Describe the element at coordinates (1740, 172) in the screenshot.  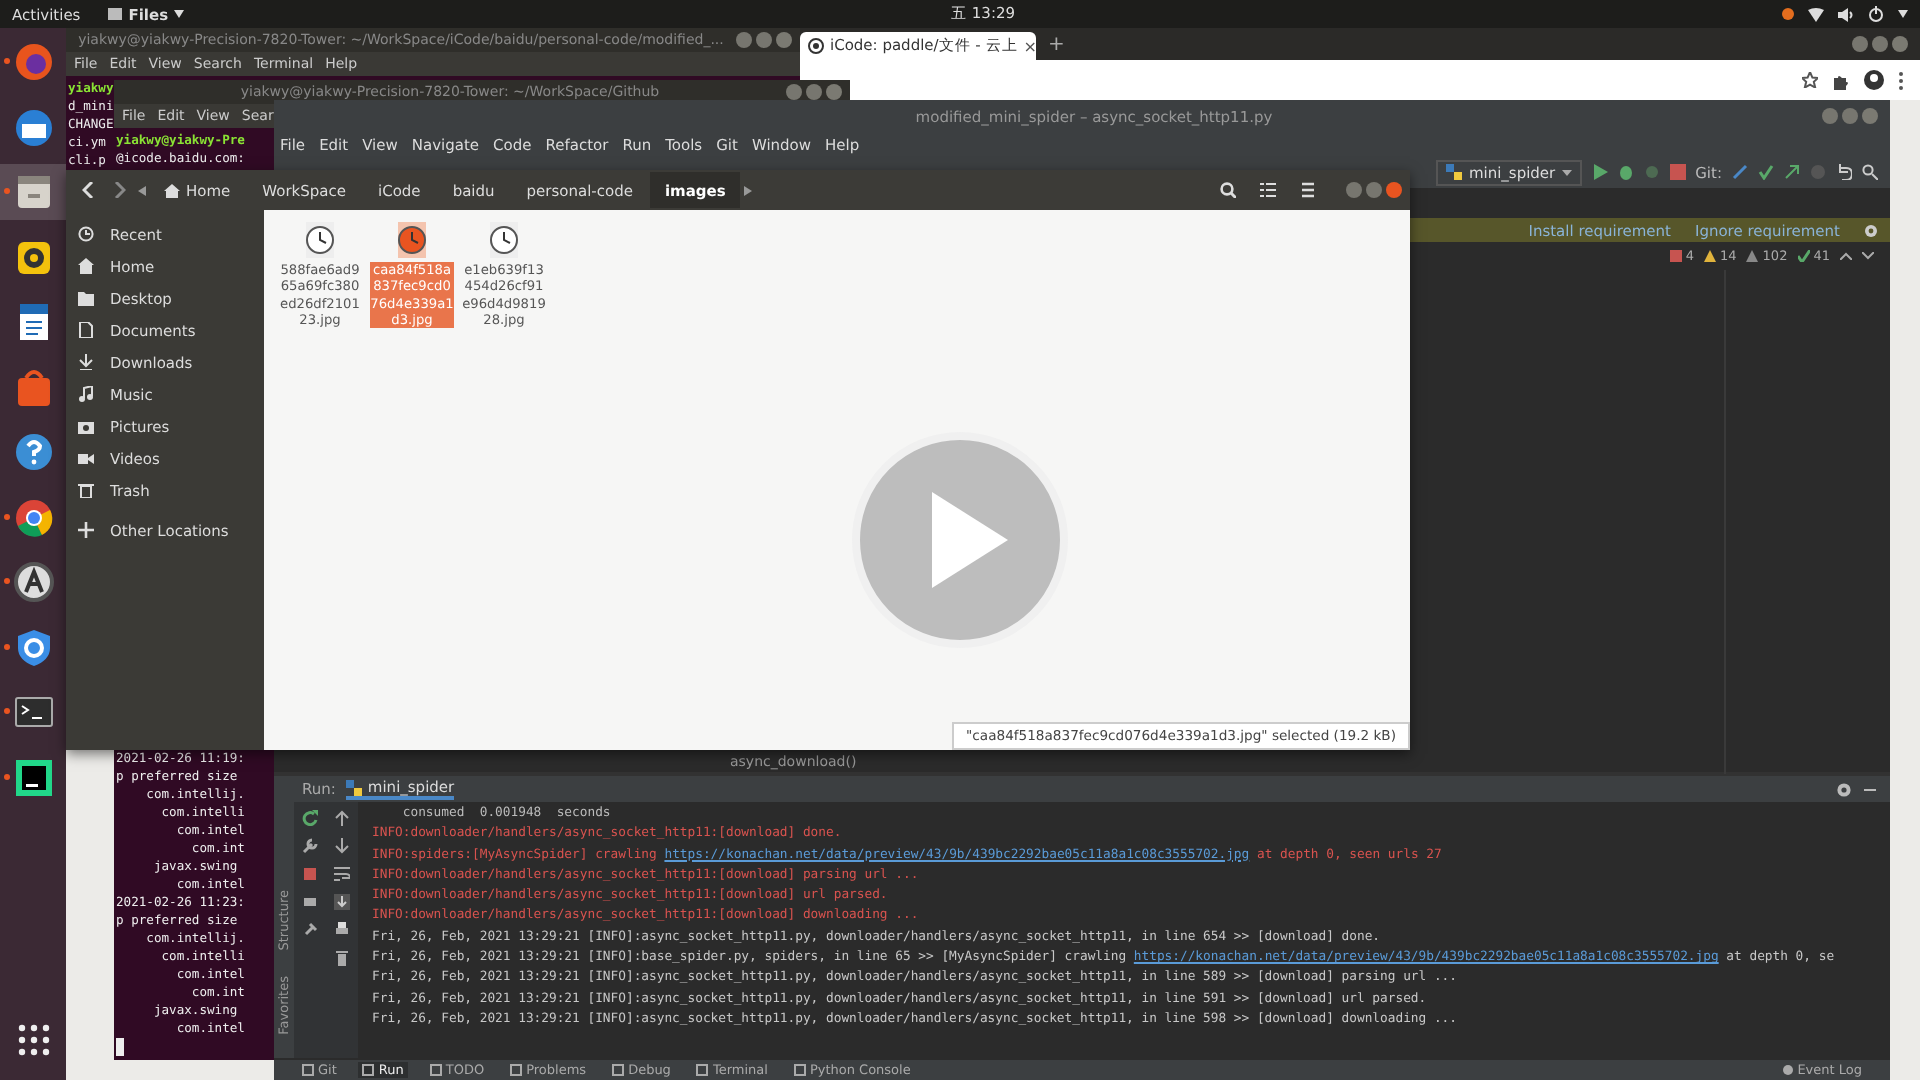
I see `update-icon` at that location.